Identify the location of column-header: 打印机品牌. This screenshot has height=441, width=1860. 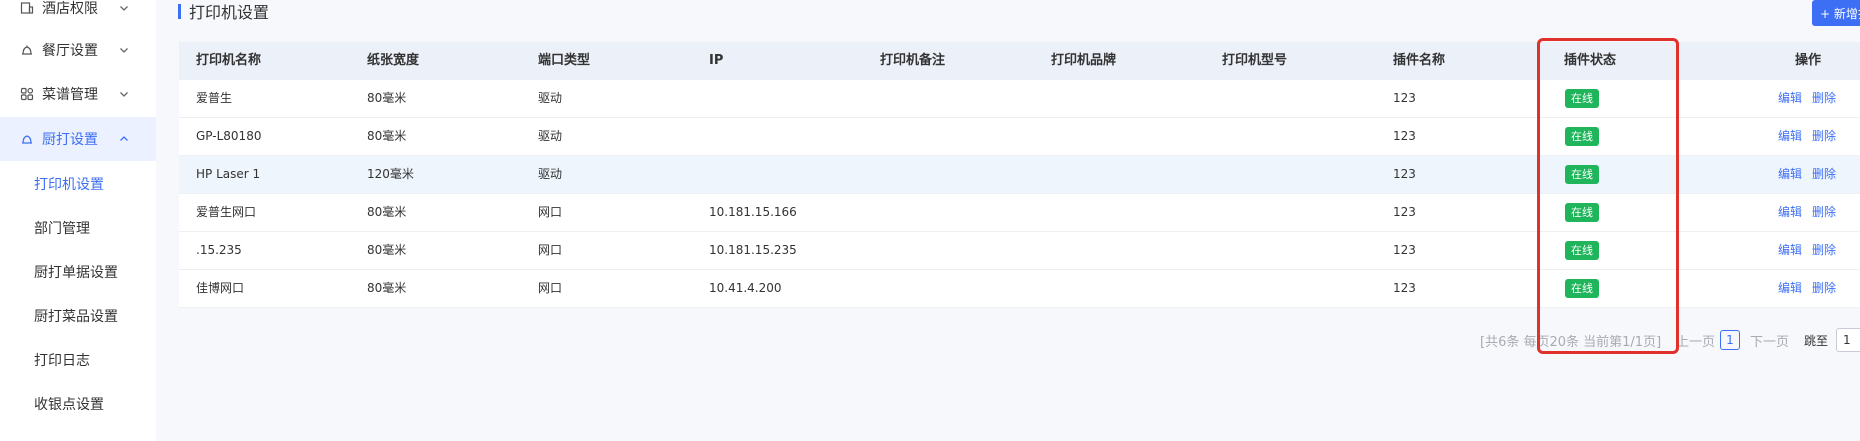
(1084, 60).